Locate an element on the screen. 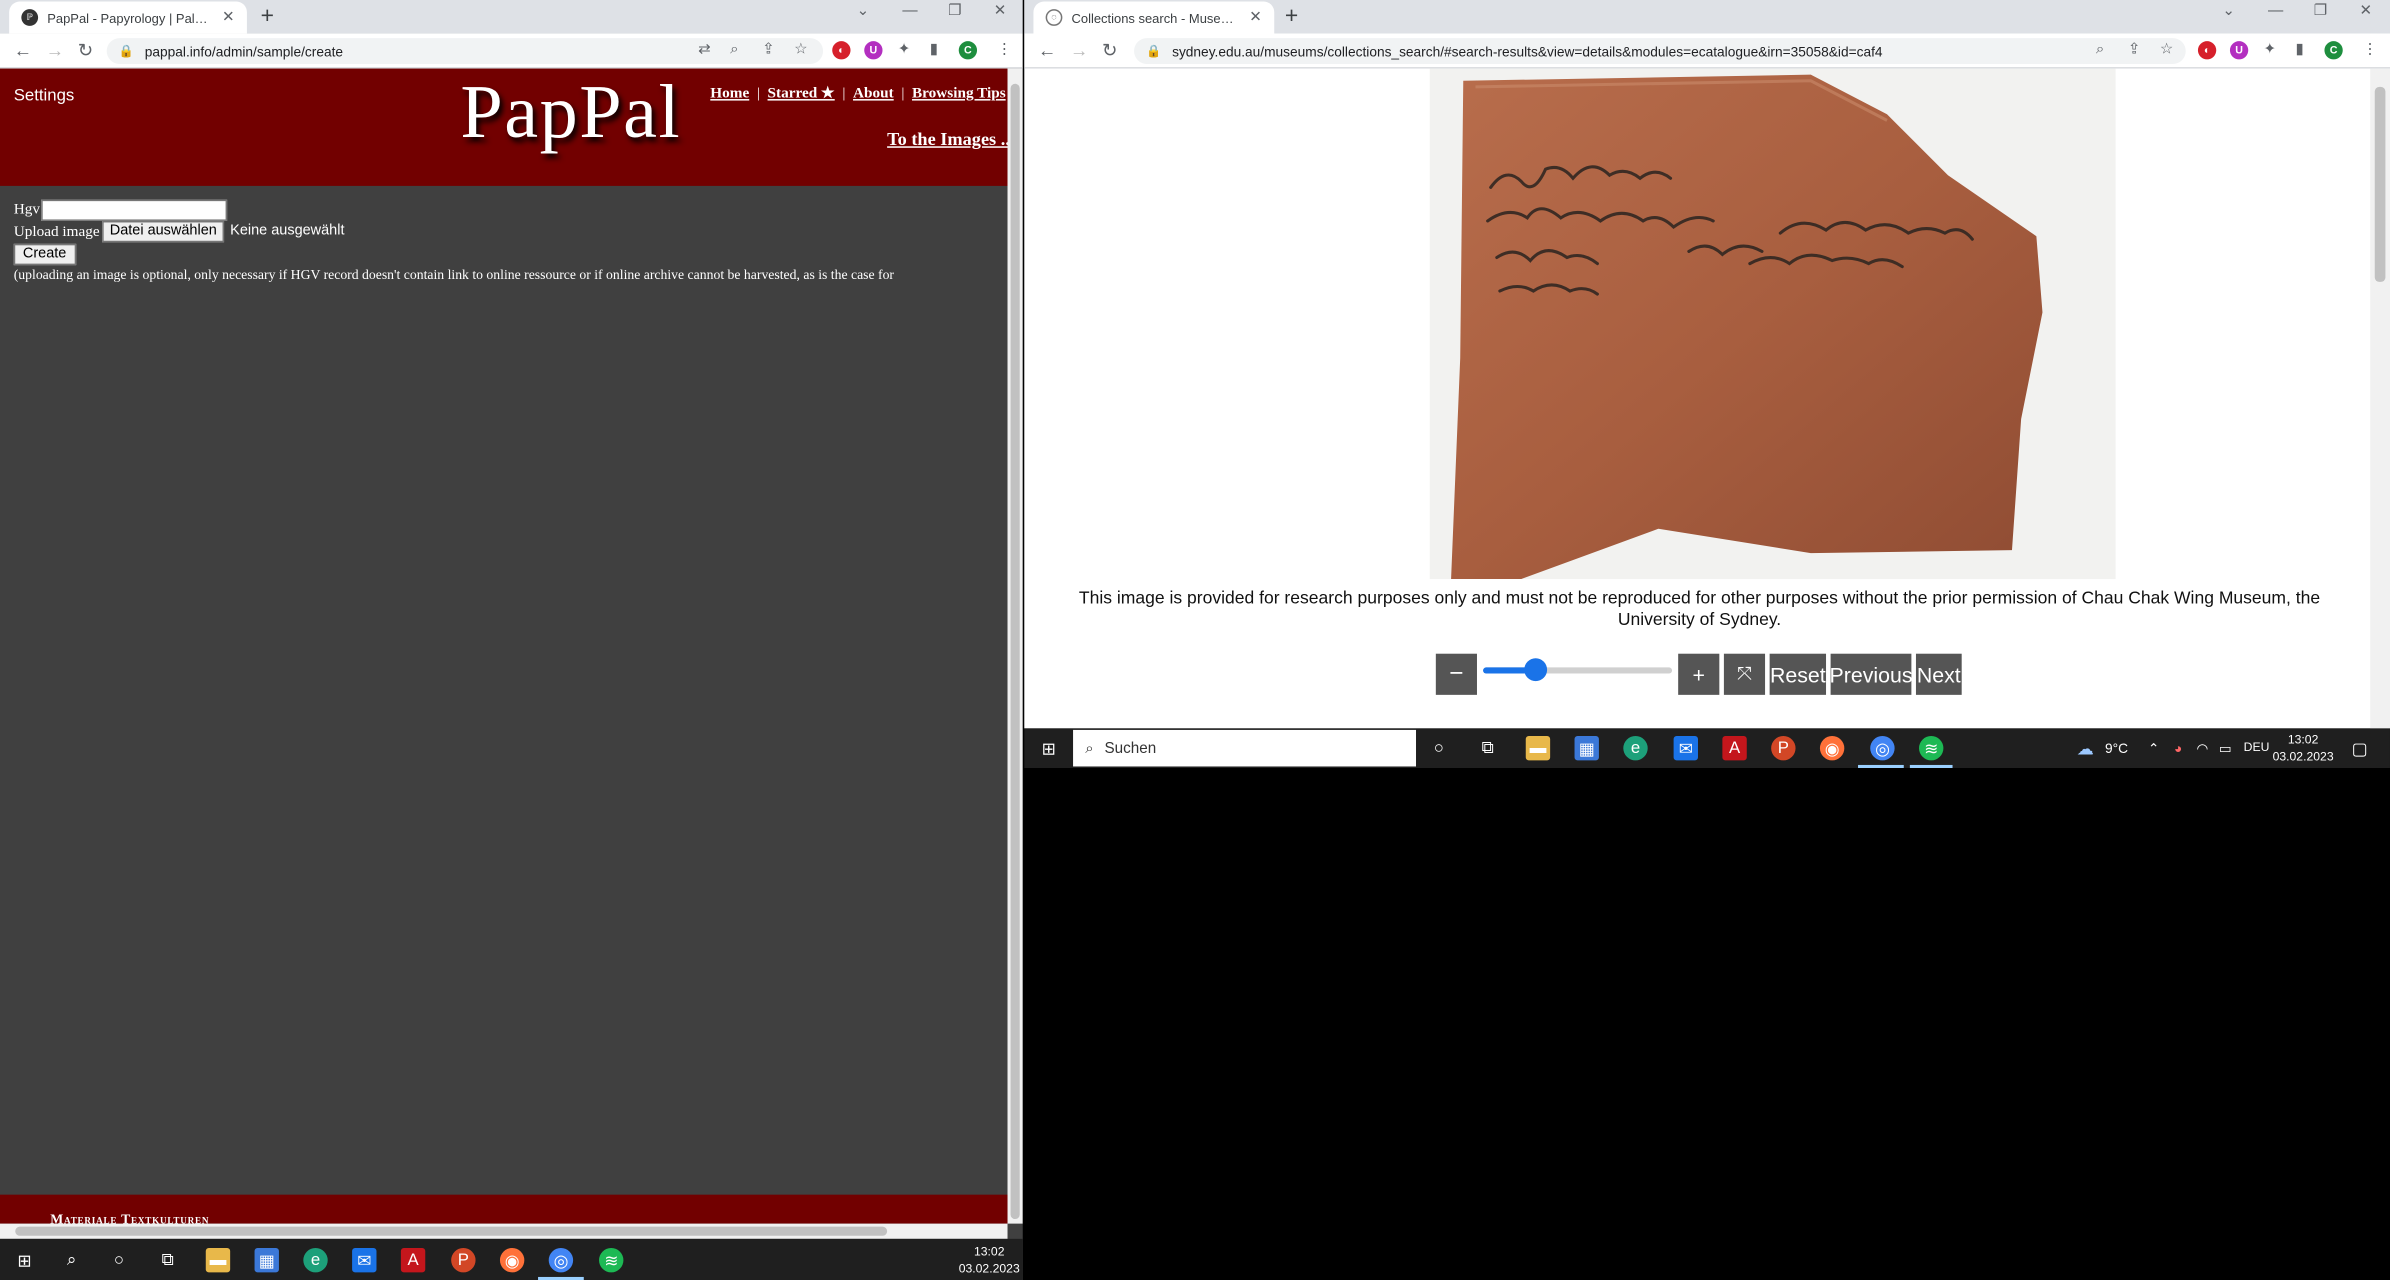  battery-icon: ▭ is located at coordinates (2225, 748).